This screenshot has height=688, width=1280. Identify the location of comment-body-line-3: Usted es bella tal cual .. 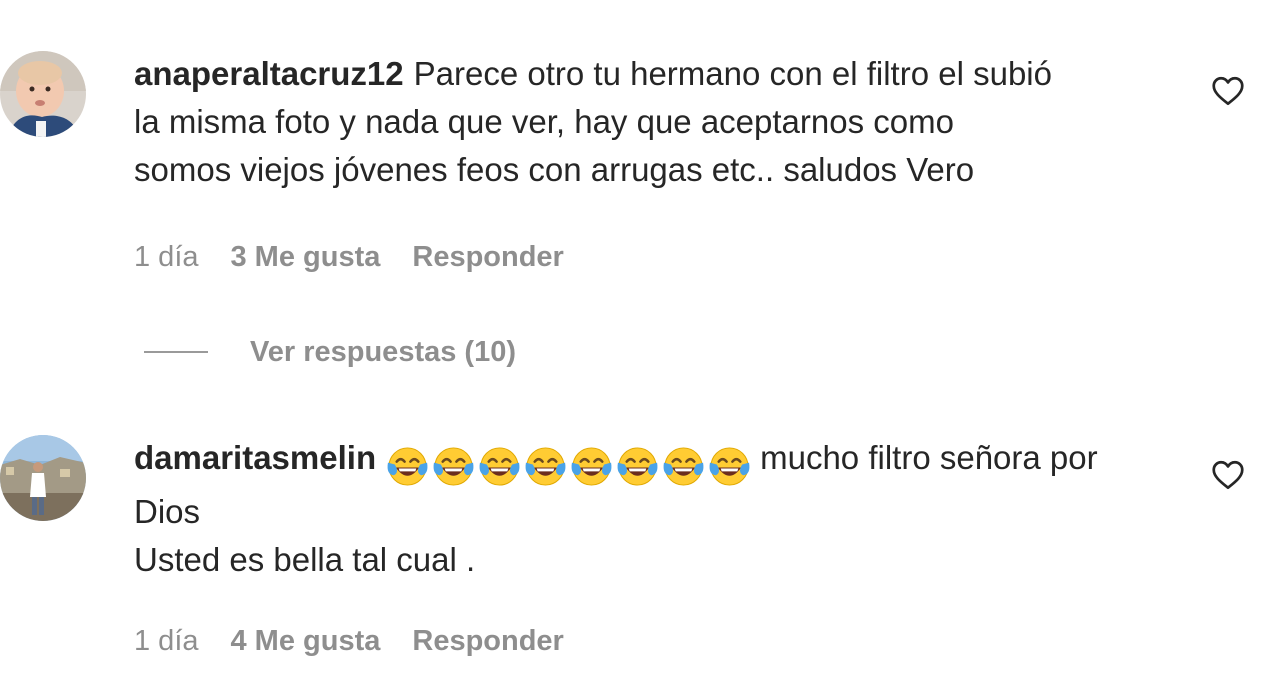
(305, 559).